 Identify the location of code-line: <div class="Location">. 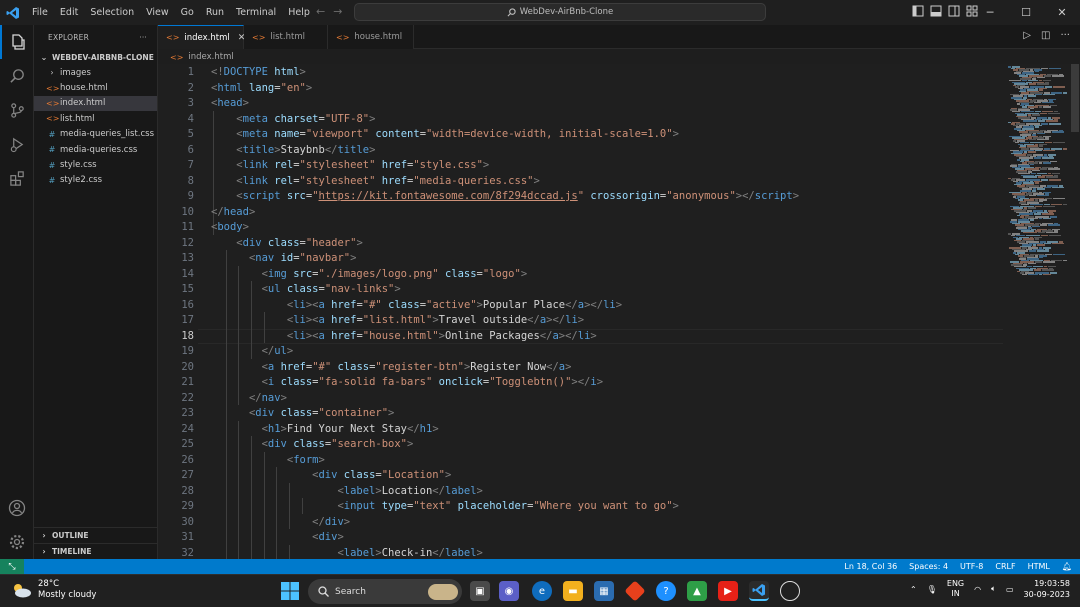
(331, 475).